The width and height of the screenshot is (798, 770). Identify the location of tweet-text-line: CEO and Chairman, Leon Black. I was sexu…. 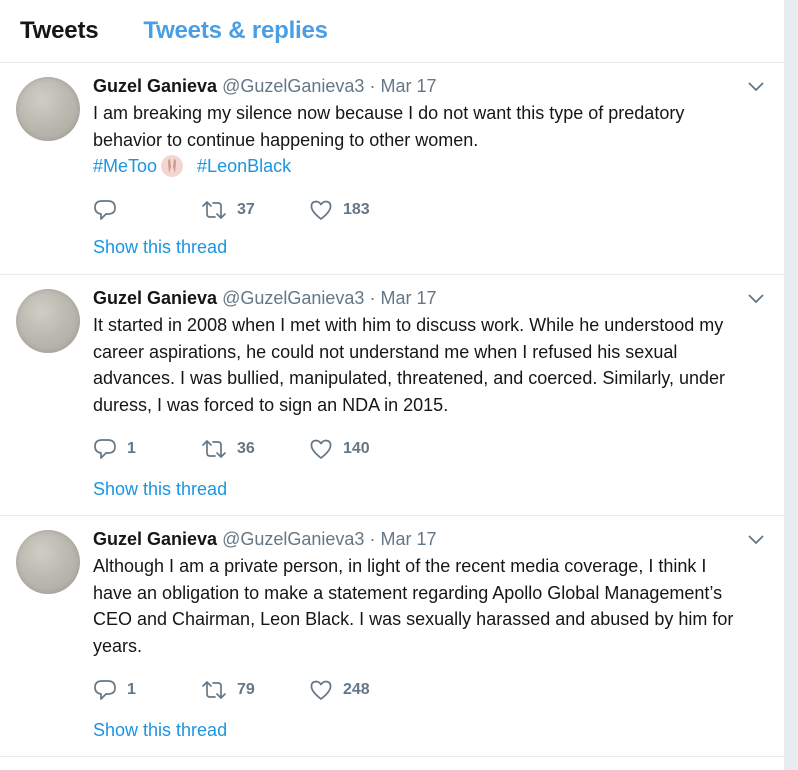
(413, 619).